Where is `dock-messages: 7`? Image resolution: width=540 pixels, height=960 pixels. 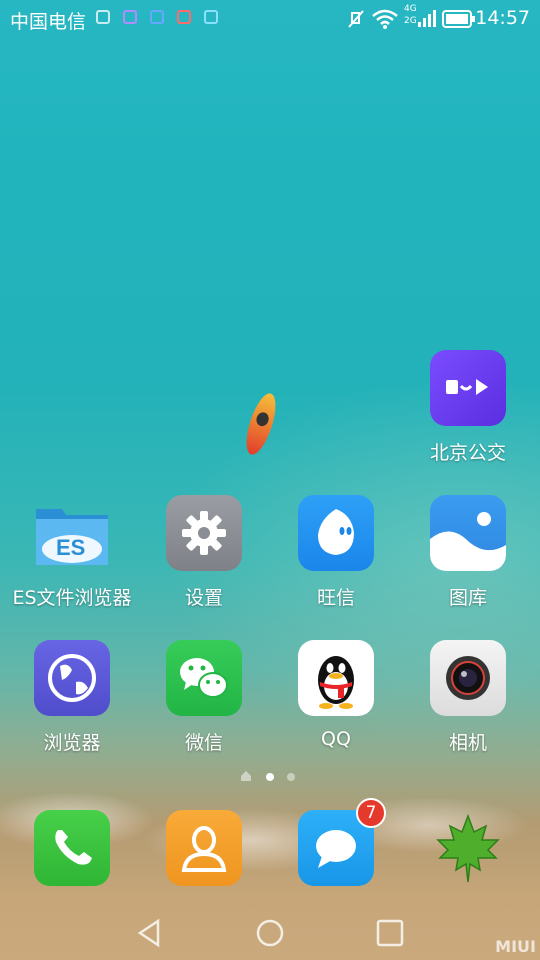 dock-messages: 7 is located at coordinates (336, 842).